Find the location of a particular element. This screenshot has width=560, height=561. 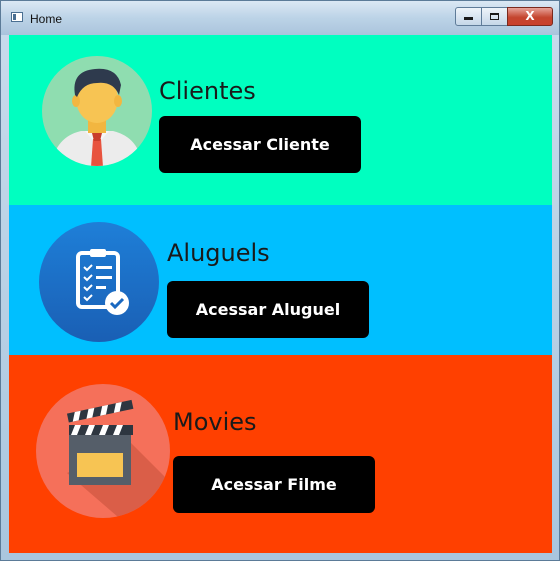

acessar-aluguel-button: Acessar Aluguel is located at coordinates (268, 309).